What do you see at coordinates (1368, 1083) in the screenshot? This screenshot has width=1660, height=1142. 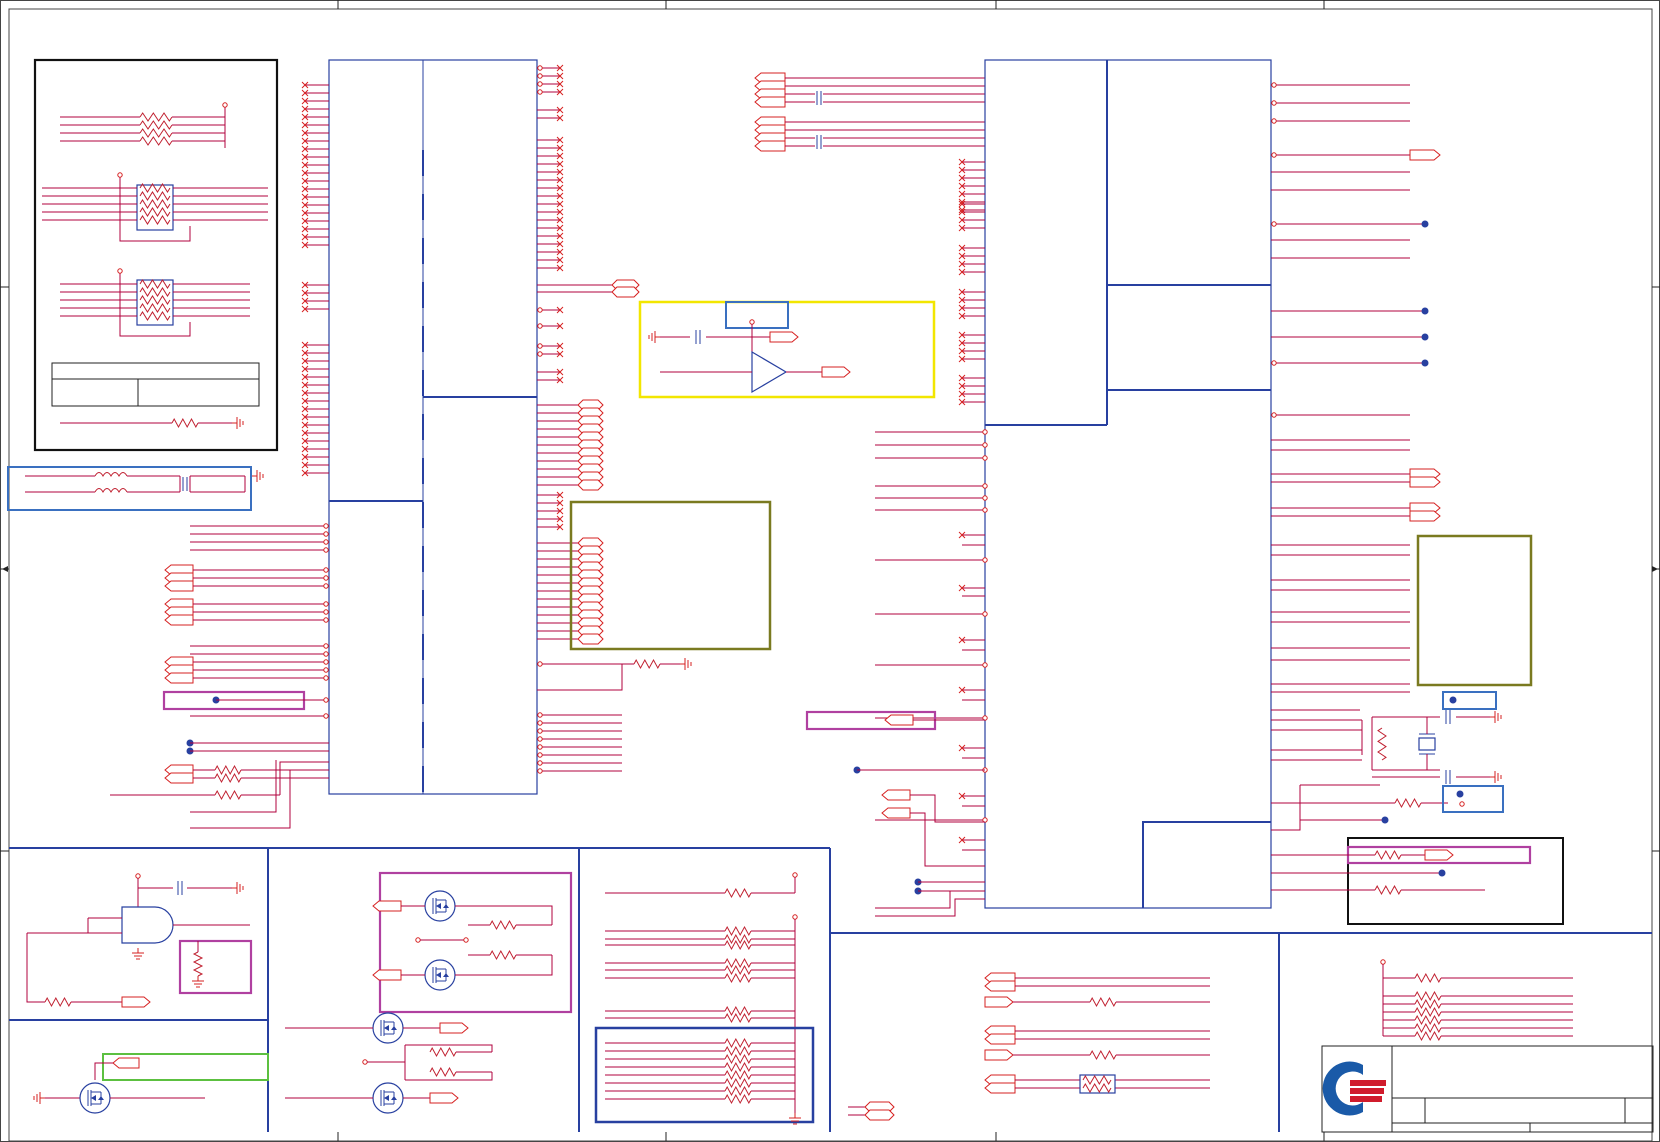 I see `logo-stripe` at bounding box center [1368, 1083].